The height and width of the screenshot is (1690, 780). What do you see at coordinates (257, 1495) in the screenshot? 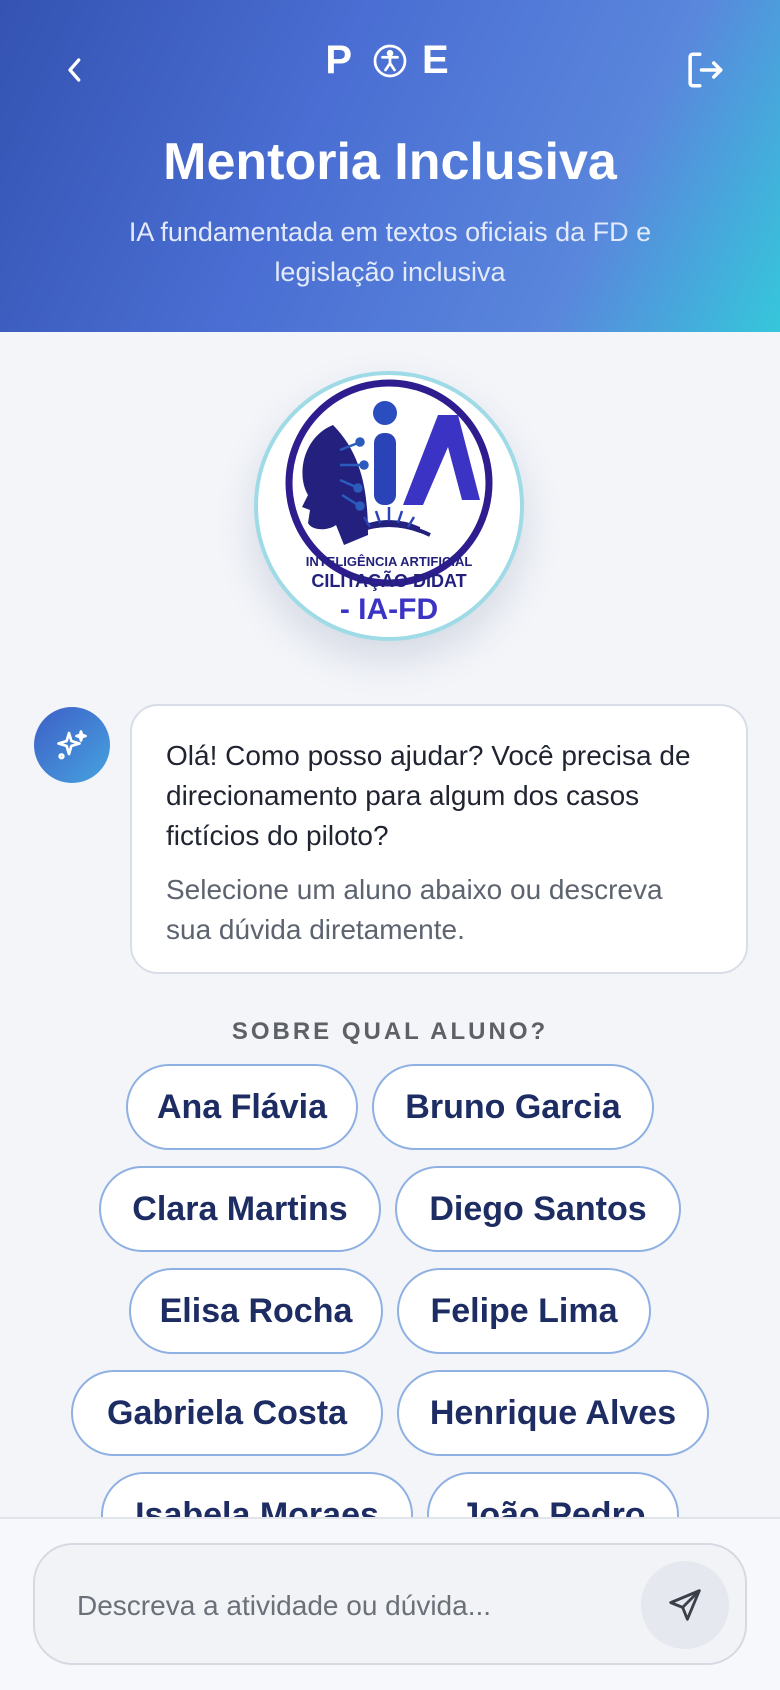
I see `student-chip: Isabela Moraes` at bounding box center [257, 1495].